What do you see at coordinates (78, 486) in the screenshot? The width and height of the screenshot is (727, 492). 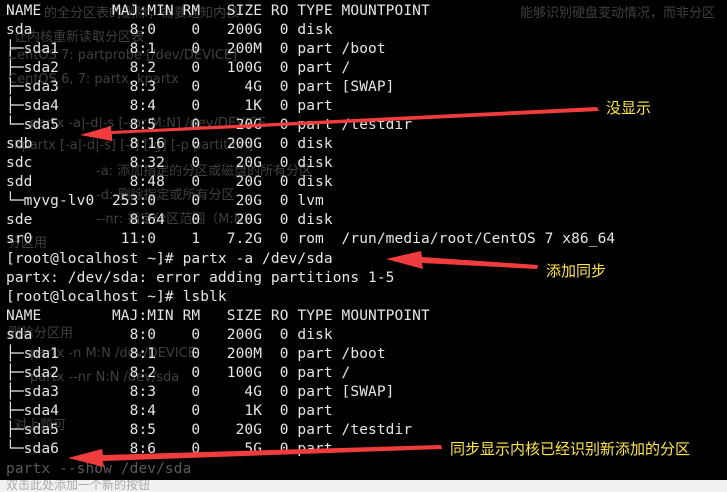 I see `add-button-hint: 双击此处添加一个新的按钮` at bounding box center [78, 486].